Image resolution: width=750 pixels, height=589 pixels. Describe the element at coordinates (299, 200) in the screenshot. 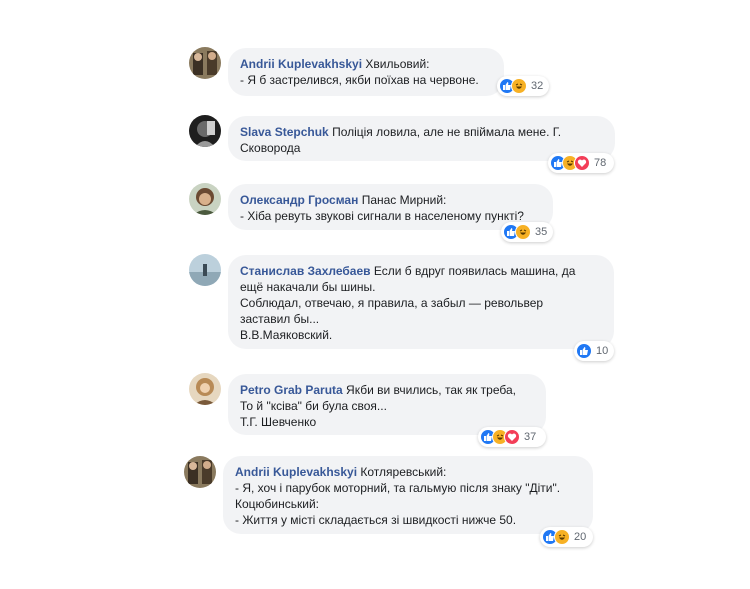

I see `comment-author: Олександр Гросман` at that location.